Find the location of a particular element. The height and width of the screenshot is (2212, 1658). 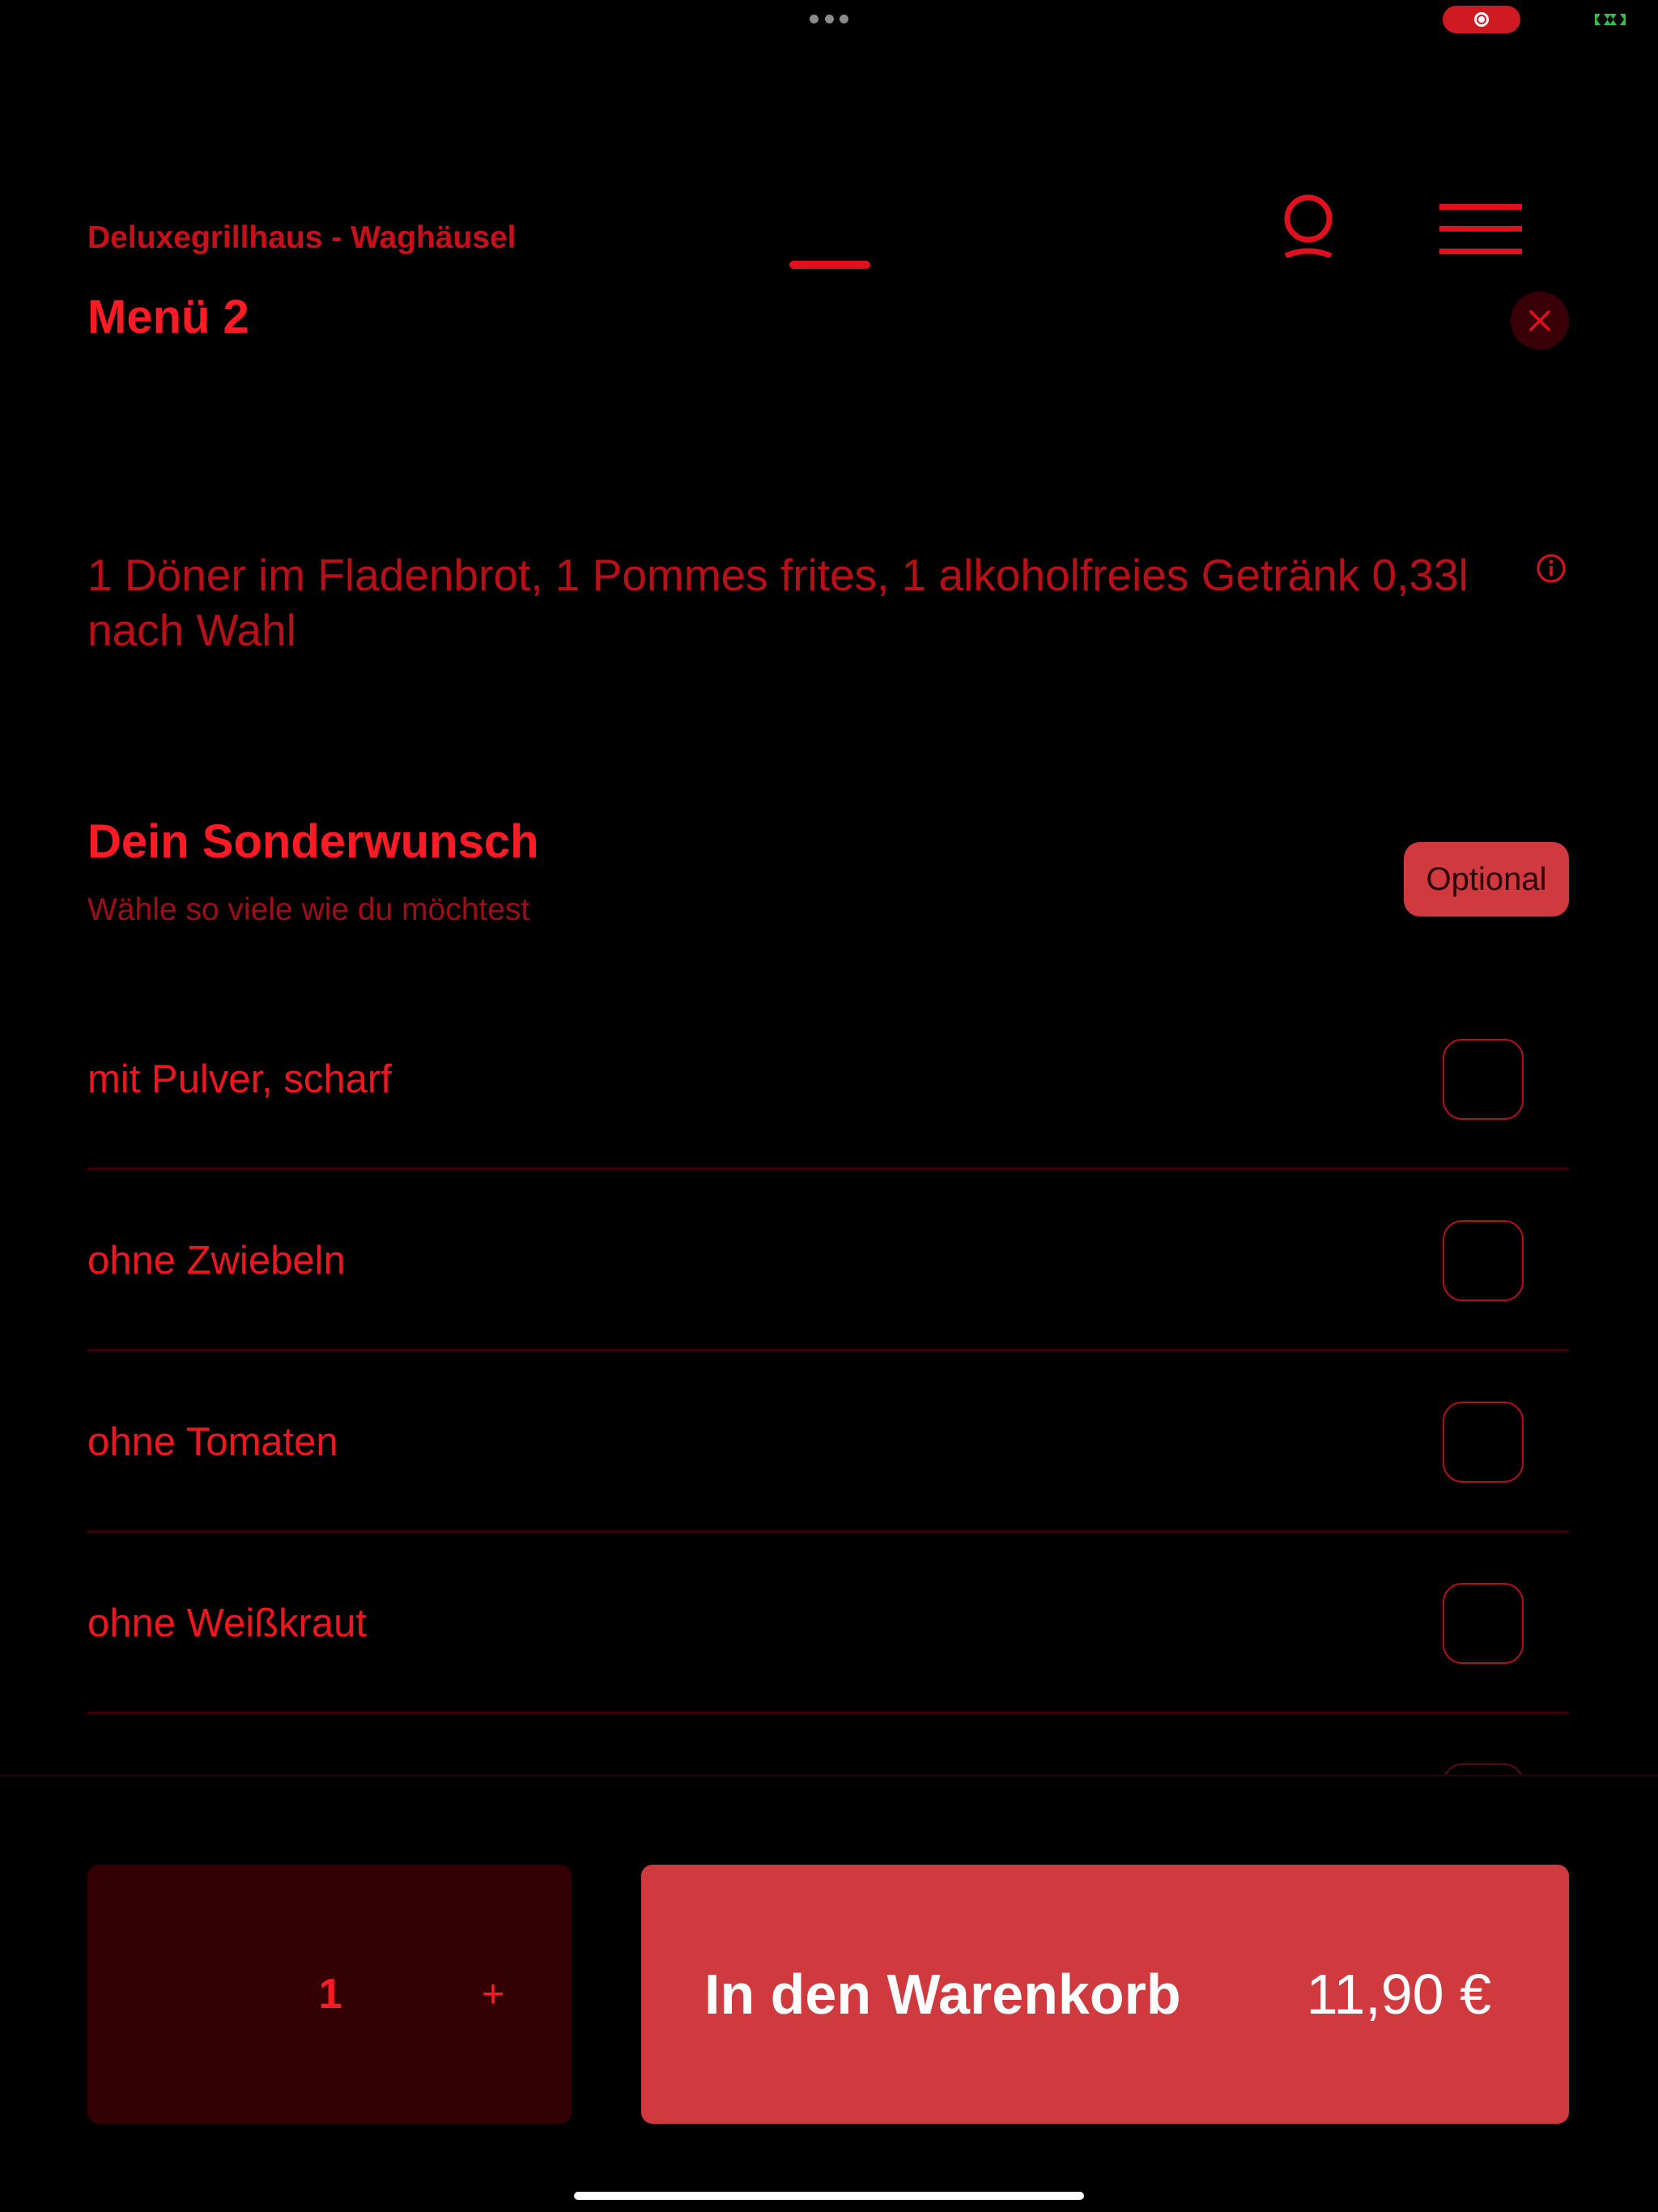

info-icon is located at coordinates (1551, 569).